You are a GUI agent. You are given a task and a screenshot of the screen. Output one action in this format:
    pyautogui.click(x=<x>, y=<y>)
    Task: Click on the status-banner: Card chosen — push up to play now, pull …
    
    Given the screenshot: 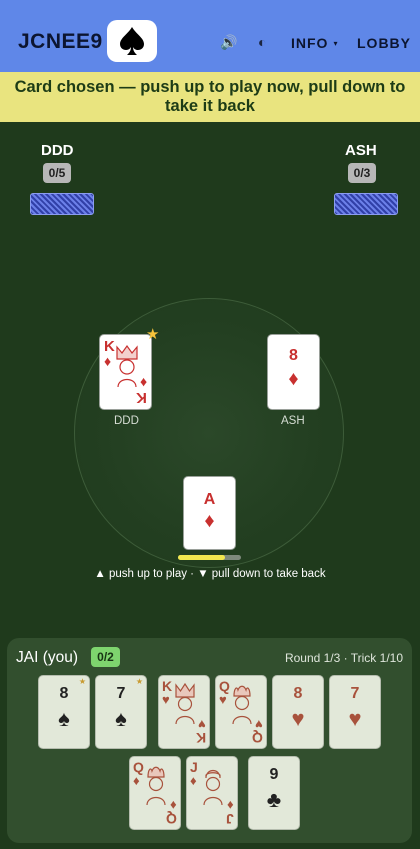 What is the action you would take?
    pyautogui.click(x=210, y=97)
    